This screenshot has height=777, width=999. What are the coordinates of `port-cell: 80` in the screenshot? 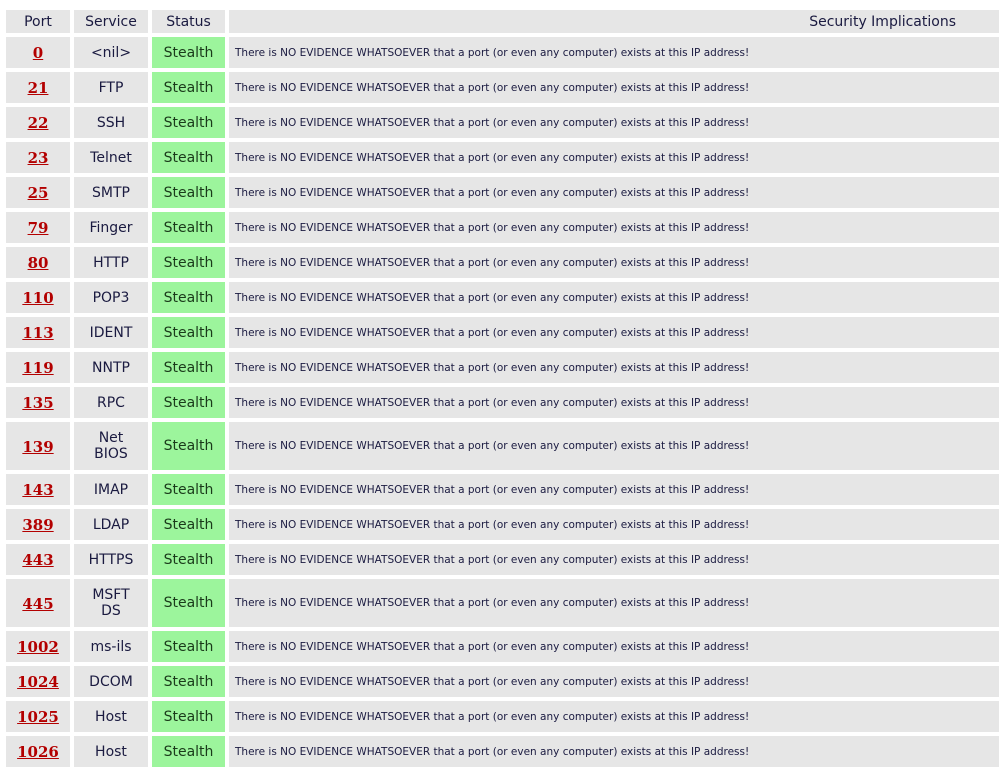 It's located at (38, 262).